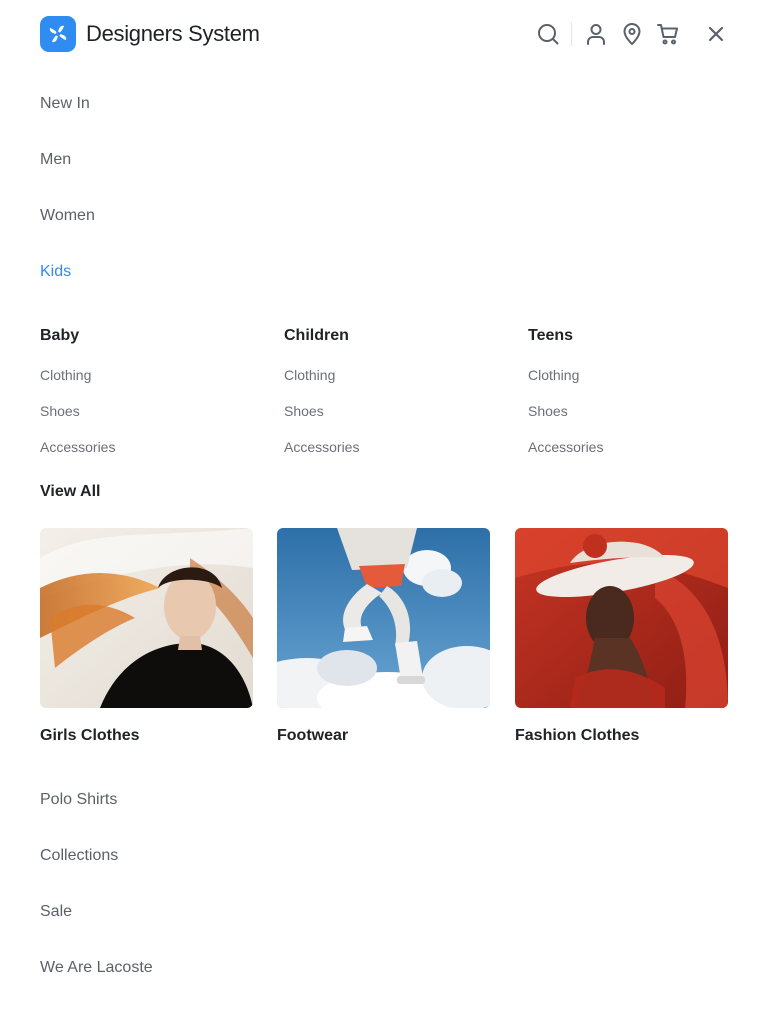  What do you see at coordinates (96, 968) in the screenshot?
I see `nav-item-we-are-lacoste: We Are Lacoste` at bounding box center [96, 968].